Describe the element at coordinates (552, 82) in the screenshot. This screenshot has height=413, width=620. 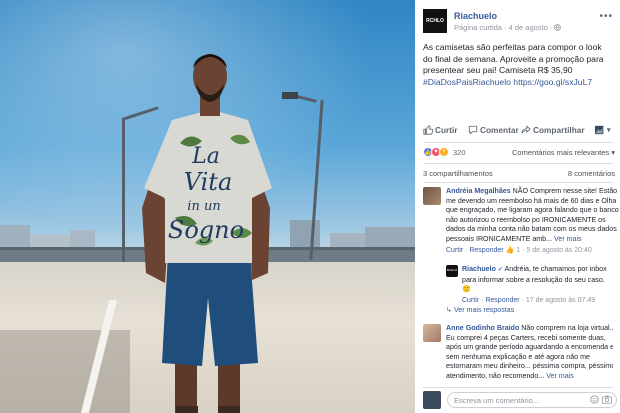
I see `promo-link: https://goo.gl/sxJuL7` at that location.